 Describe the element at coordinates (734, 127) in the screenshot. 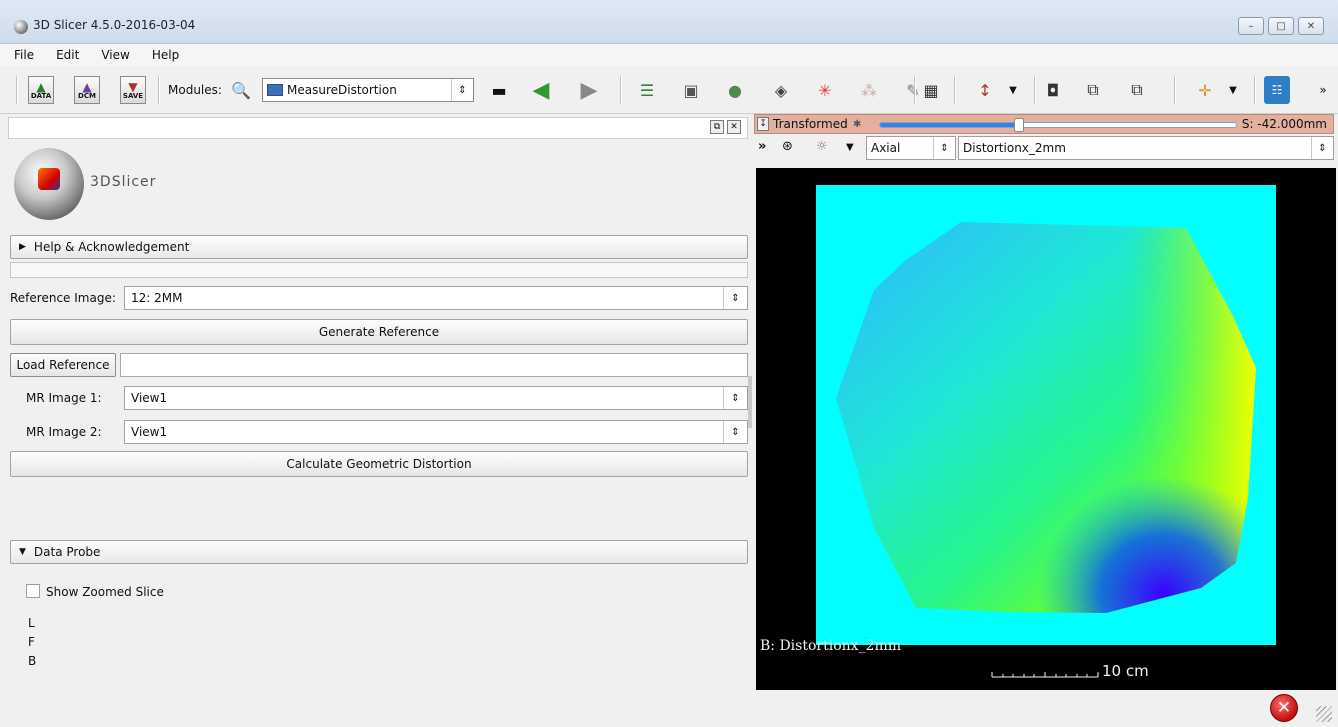

I see `close-icon: ✕` at that location.